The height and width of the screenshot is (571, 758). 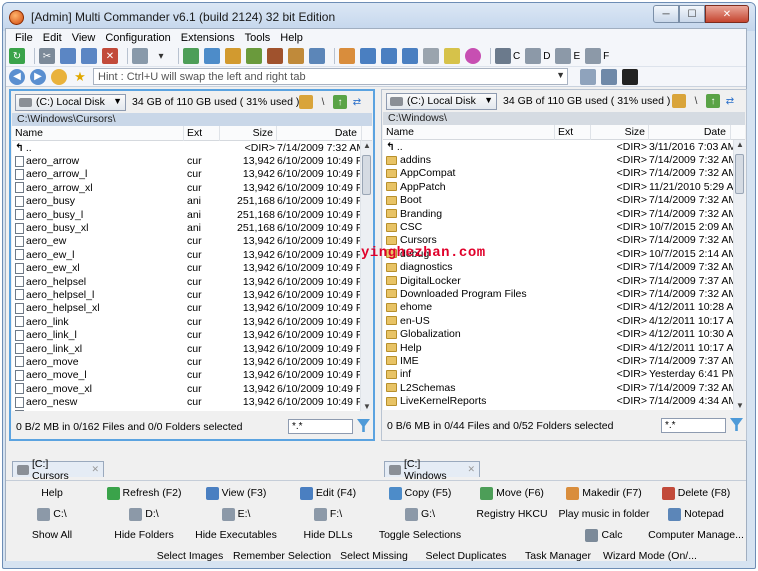 What do you see at coordinates (564, 333) in the screenshot?
I see `folder-row: Globalization <DIR> 4/12/2011 10:30 AM` at bounding box center [564, 333].